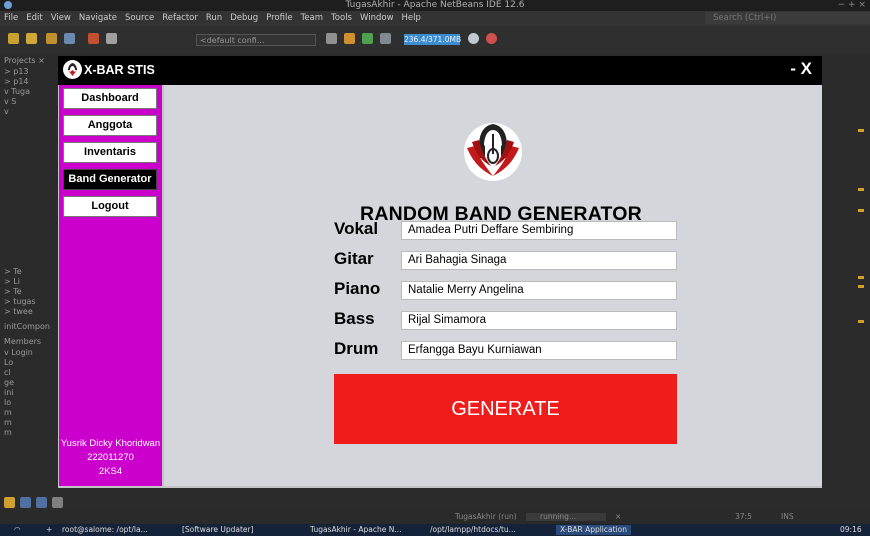 The width and height of the screenshot is (870, 536). What do you see at coordinates (110, 471) in the screenshot?
I see `user-class: 2KS4` at bounding box center [110, 471].